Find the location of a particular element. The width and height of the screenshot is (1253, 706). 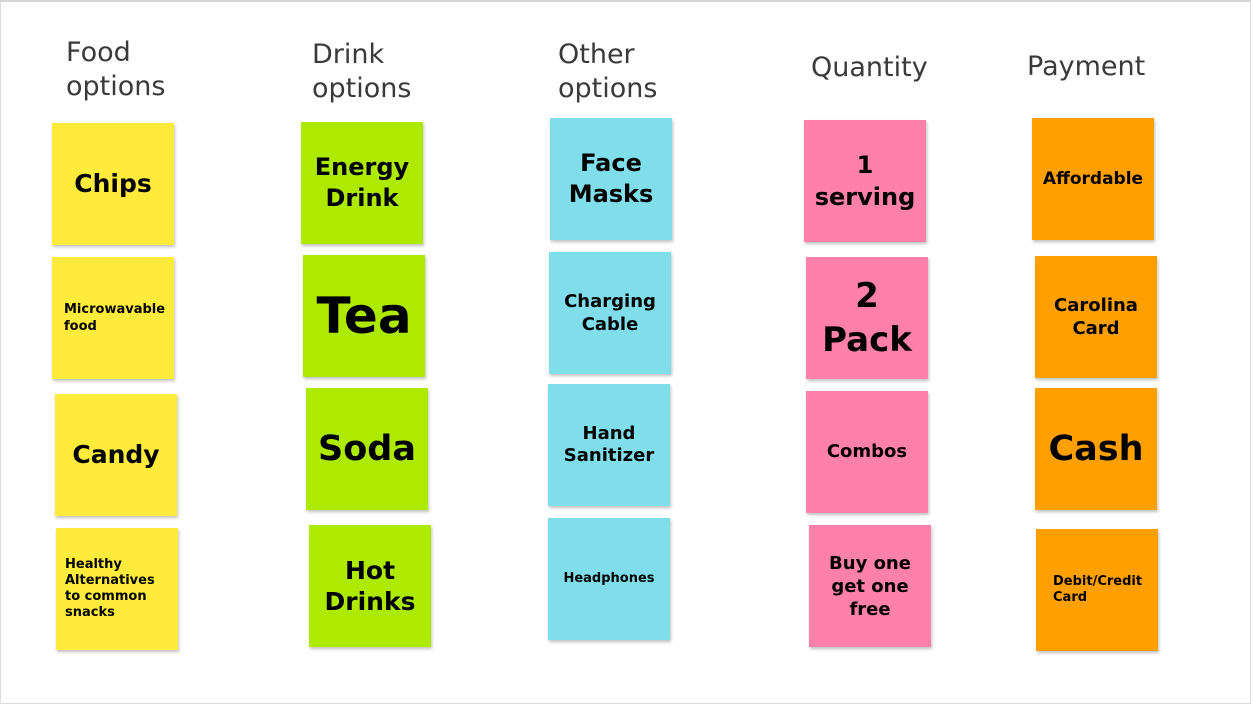

sticky-note-face-masks: Face Masks is located at coordinates (611, 179).